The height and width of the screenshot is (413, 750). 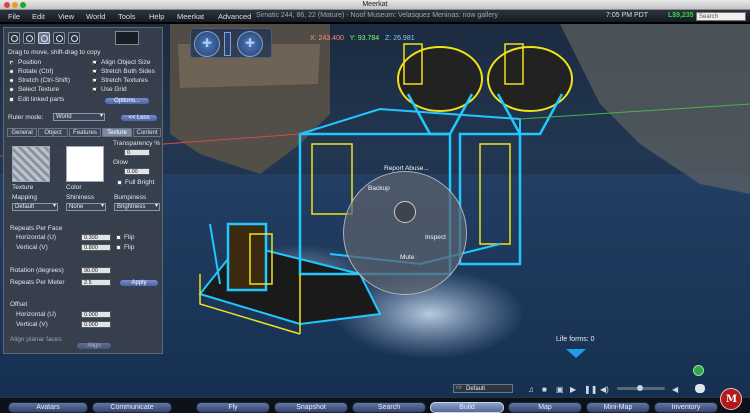 What do you see at coordinates (44, 38) in the screenshot?
I see `edit-tool-icon` at bounding box center [44, 38].